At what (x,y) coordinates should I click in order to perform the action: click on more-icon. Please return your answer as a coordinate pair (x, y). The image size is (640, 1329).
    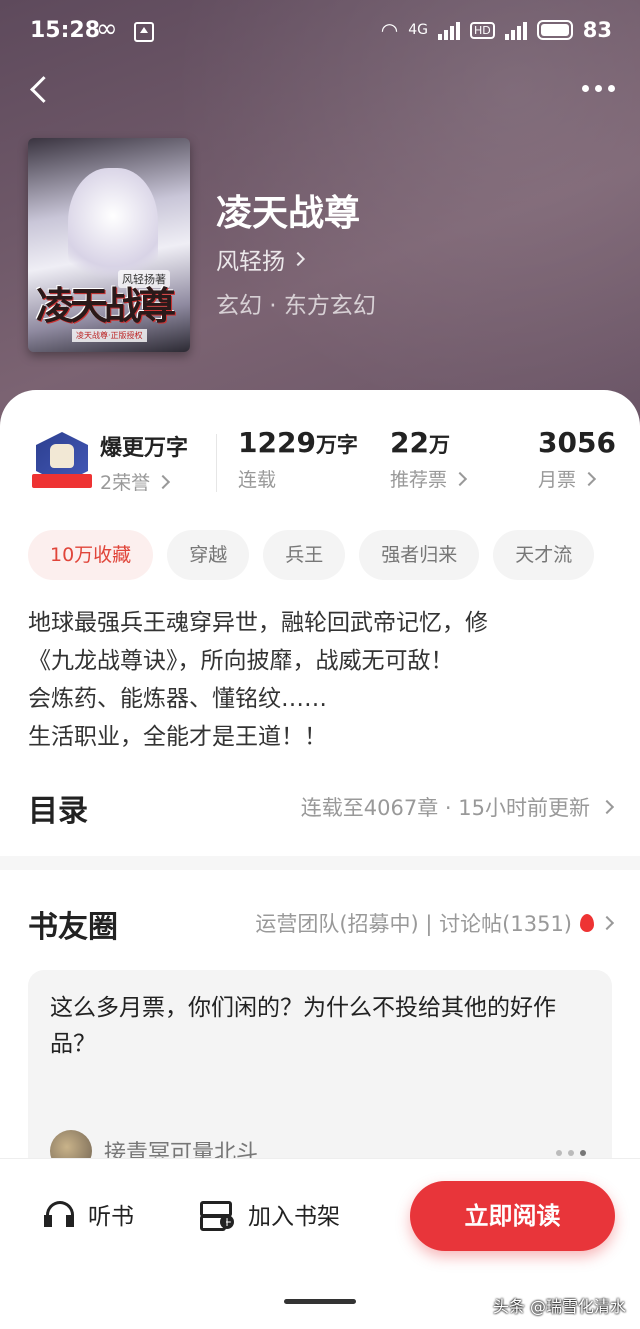
    Looking at the image, I should click on (598, 88).